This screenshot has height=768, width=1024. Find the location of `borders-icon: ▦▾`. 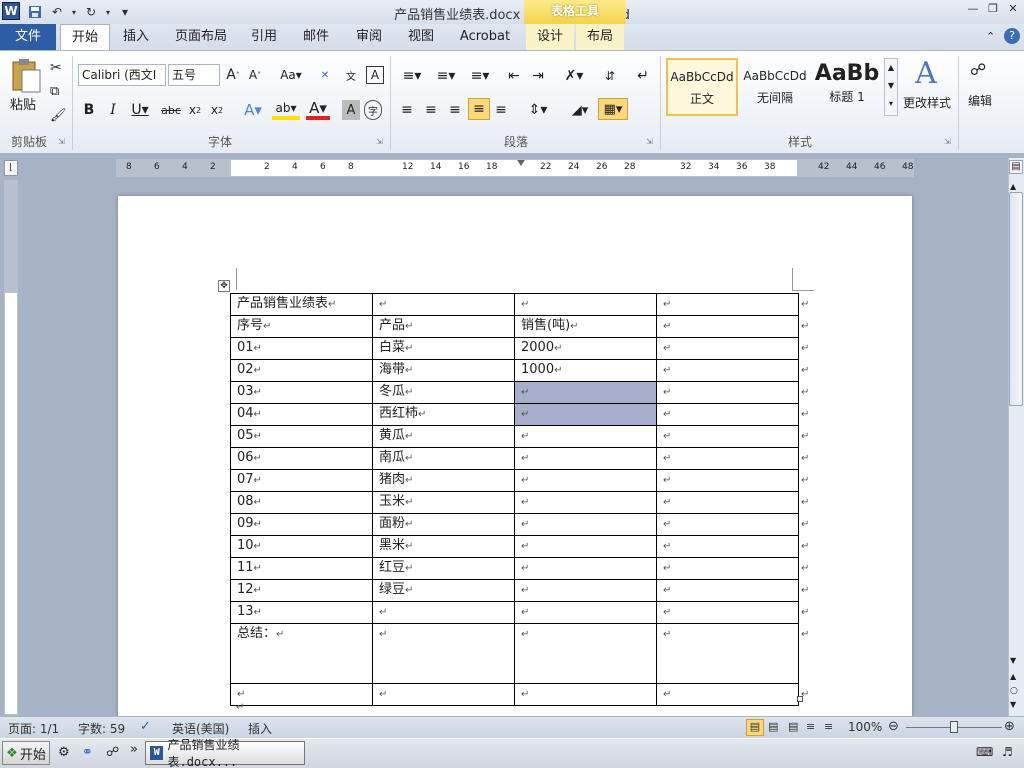

borders-icon: ▦▾ is located at coordinates (613, 109).